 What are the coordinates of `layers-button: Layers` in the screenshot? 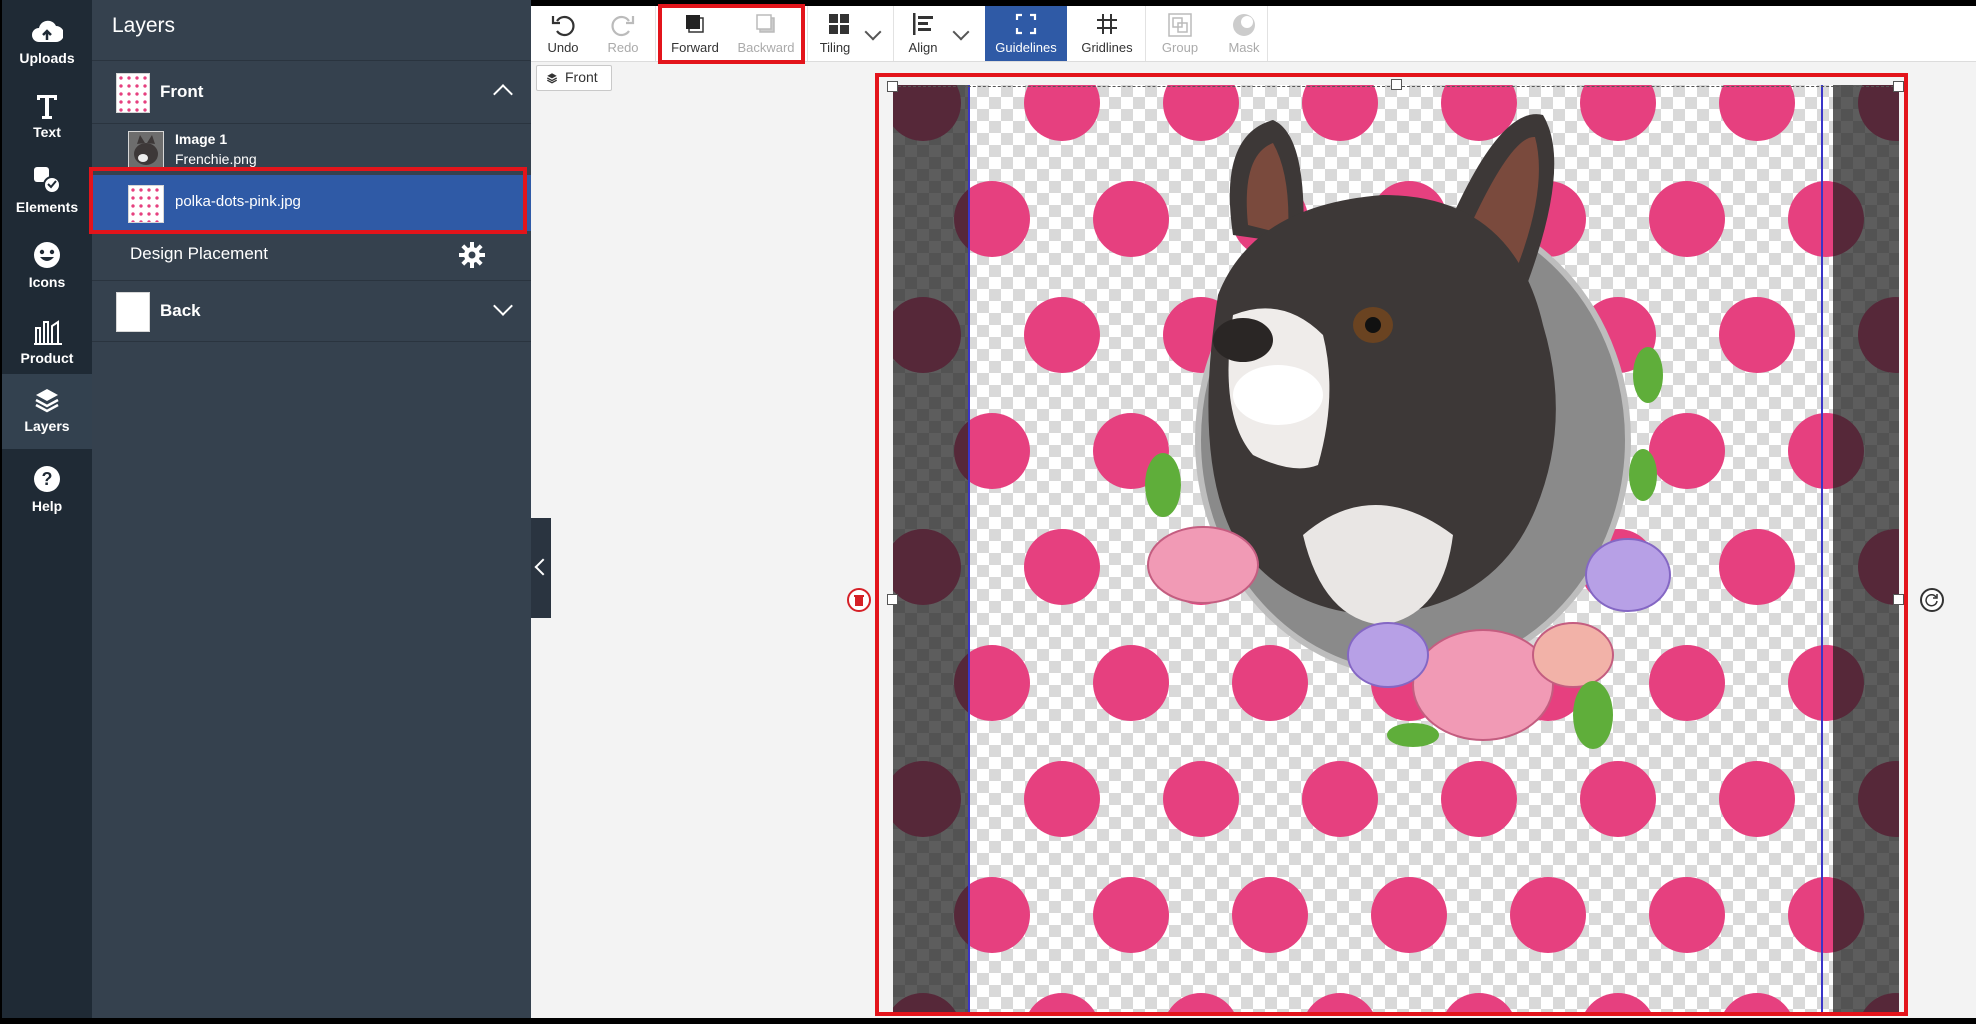 It's located at (47, 411).